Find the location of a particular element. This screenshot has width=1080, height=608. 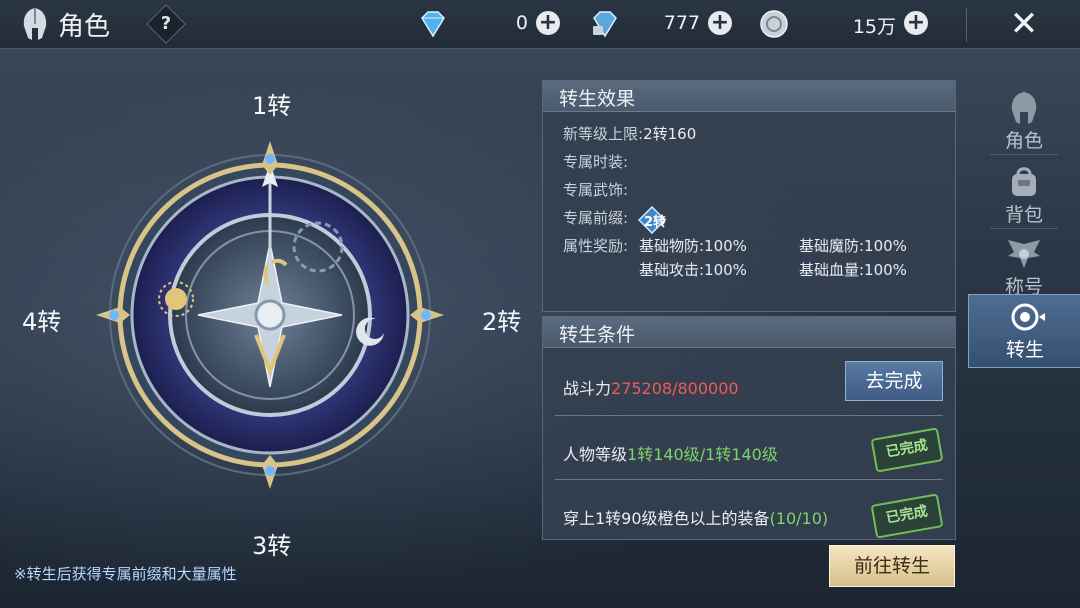

add-diamond-button: + is located at coordinates (548, 23).